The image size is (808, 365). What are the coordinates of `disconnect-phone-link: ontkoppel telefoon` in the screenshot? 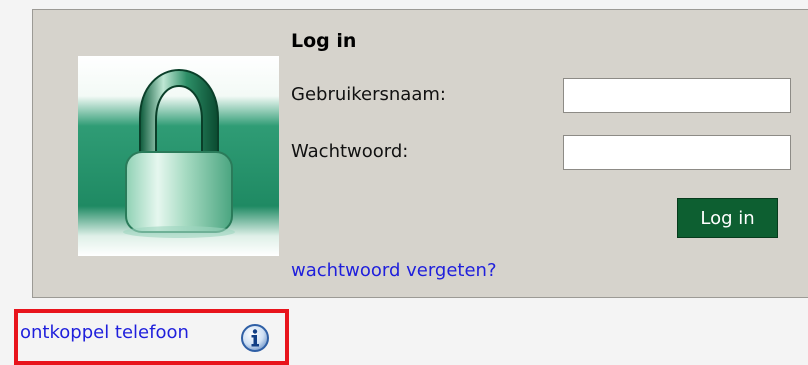 It's located at (104, 332).